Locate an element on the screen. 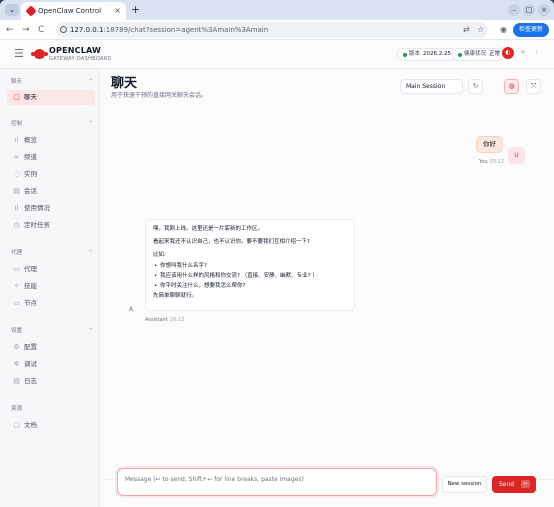 The width and height of the screenshot is (554, 507). message-line: 比如: is located at coordinates (159, 255).